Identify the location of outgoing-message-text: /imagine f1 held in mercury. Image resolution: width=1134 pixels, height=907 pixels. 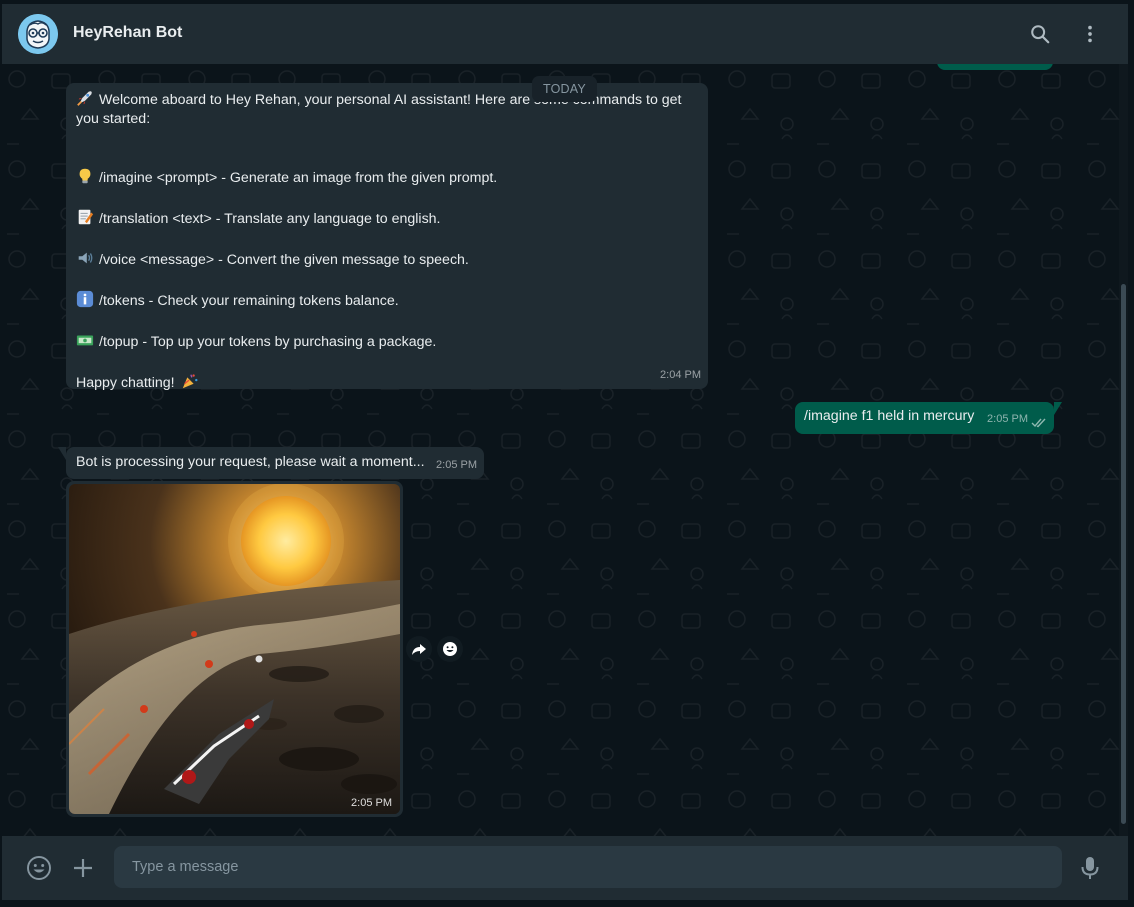
(889, 416).